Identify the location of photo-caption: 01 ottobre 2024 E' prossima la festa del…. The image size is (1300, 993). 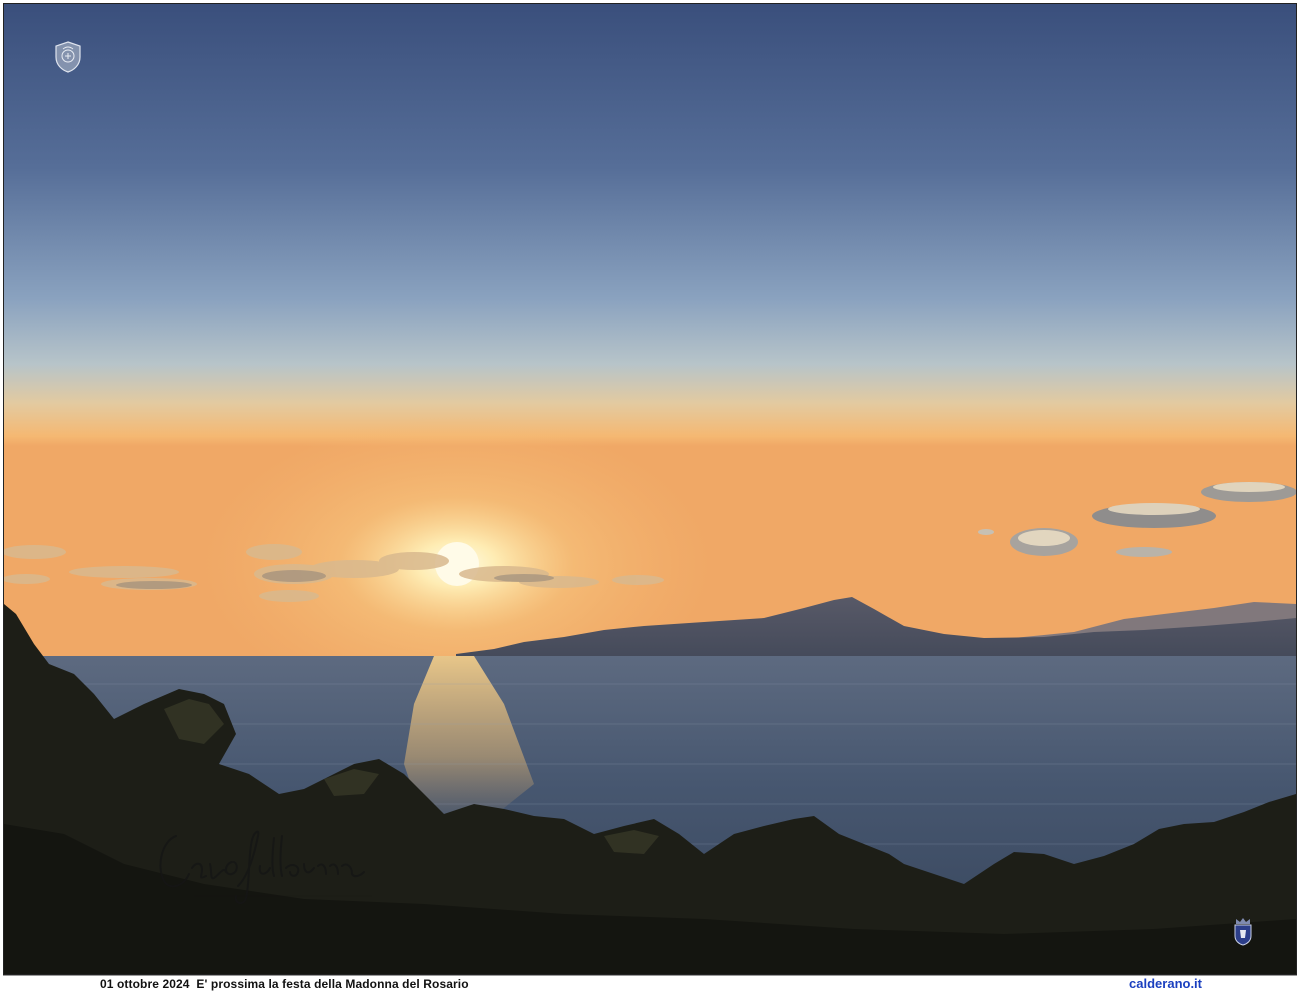
(284, 984).